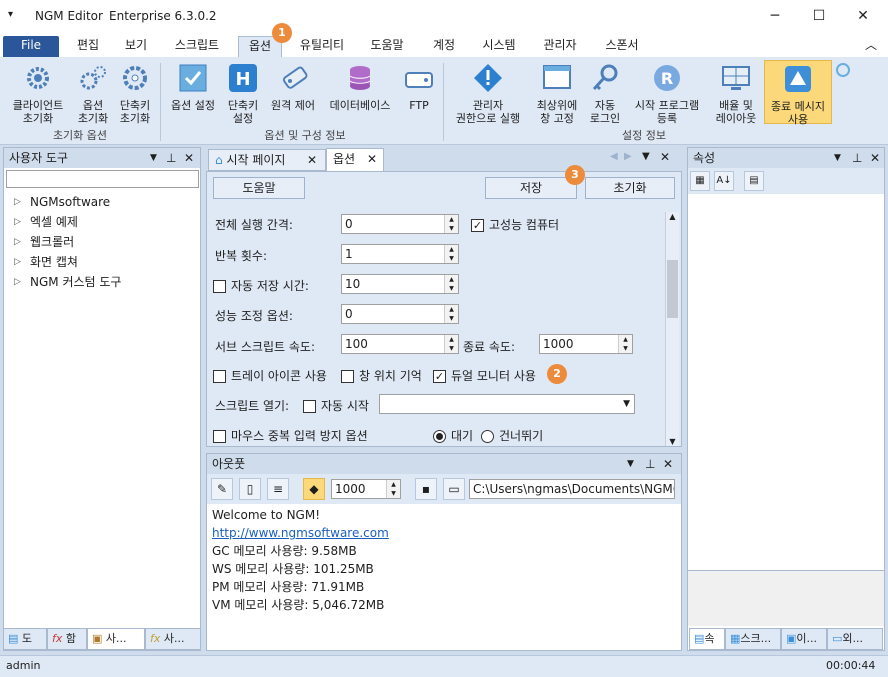  I want to click on option-reset-button: 옵션 초기화, so click(93, 94).